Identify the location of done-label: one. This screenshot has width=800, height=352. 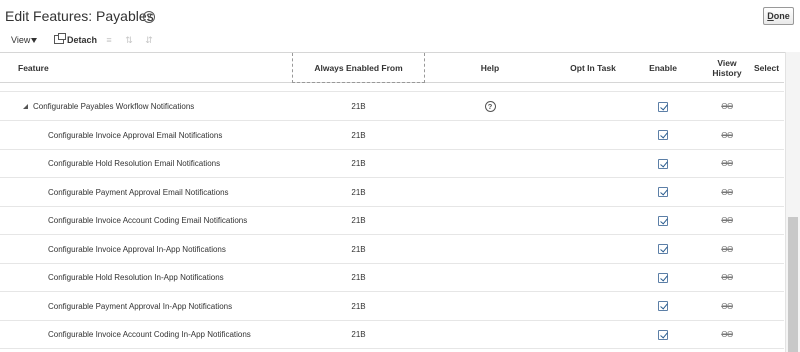
(781, 16).